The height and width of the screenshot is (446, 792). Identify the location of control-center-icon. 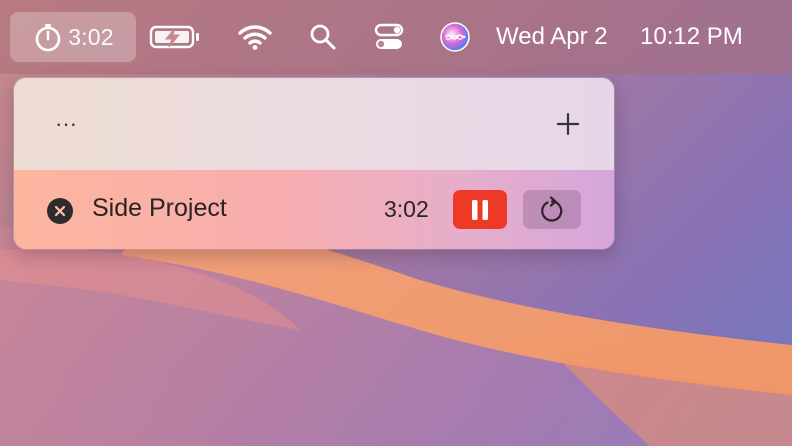
(389, 36).